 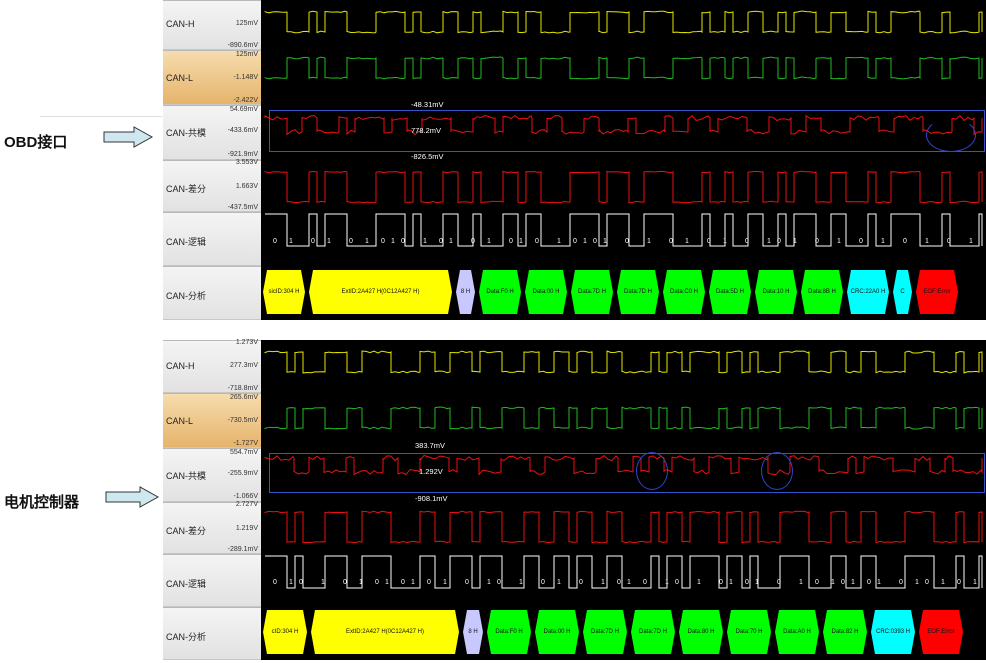 What do you see at coordinates (427, 156) in the screenshot?
I see `measure-bottom: -826.5mV` at bounding box center [427, 156].